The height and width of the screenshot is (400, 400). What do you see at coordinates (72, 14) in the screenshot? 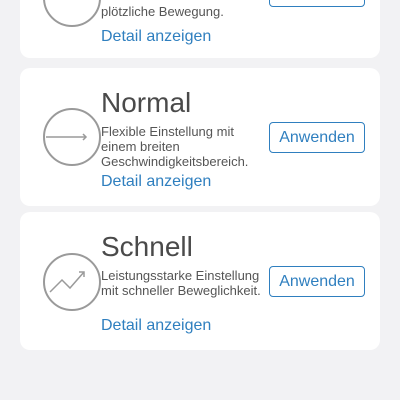
I see `slow-mode-icon` at bounding box center [72, 14].